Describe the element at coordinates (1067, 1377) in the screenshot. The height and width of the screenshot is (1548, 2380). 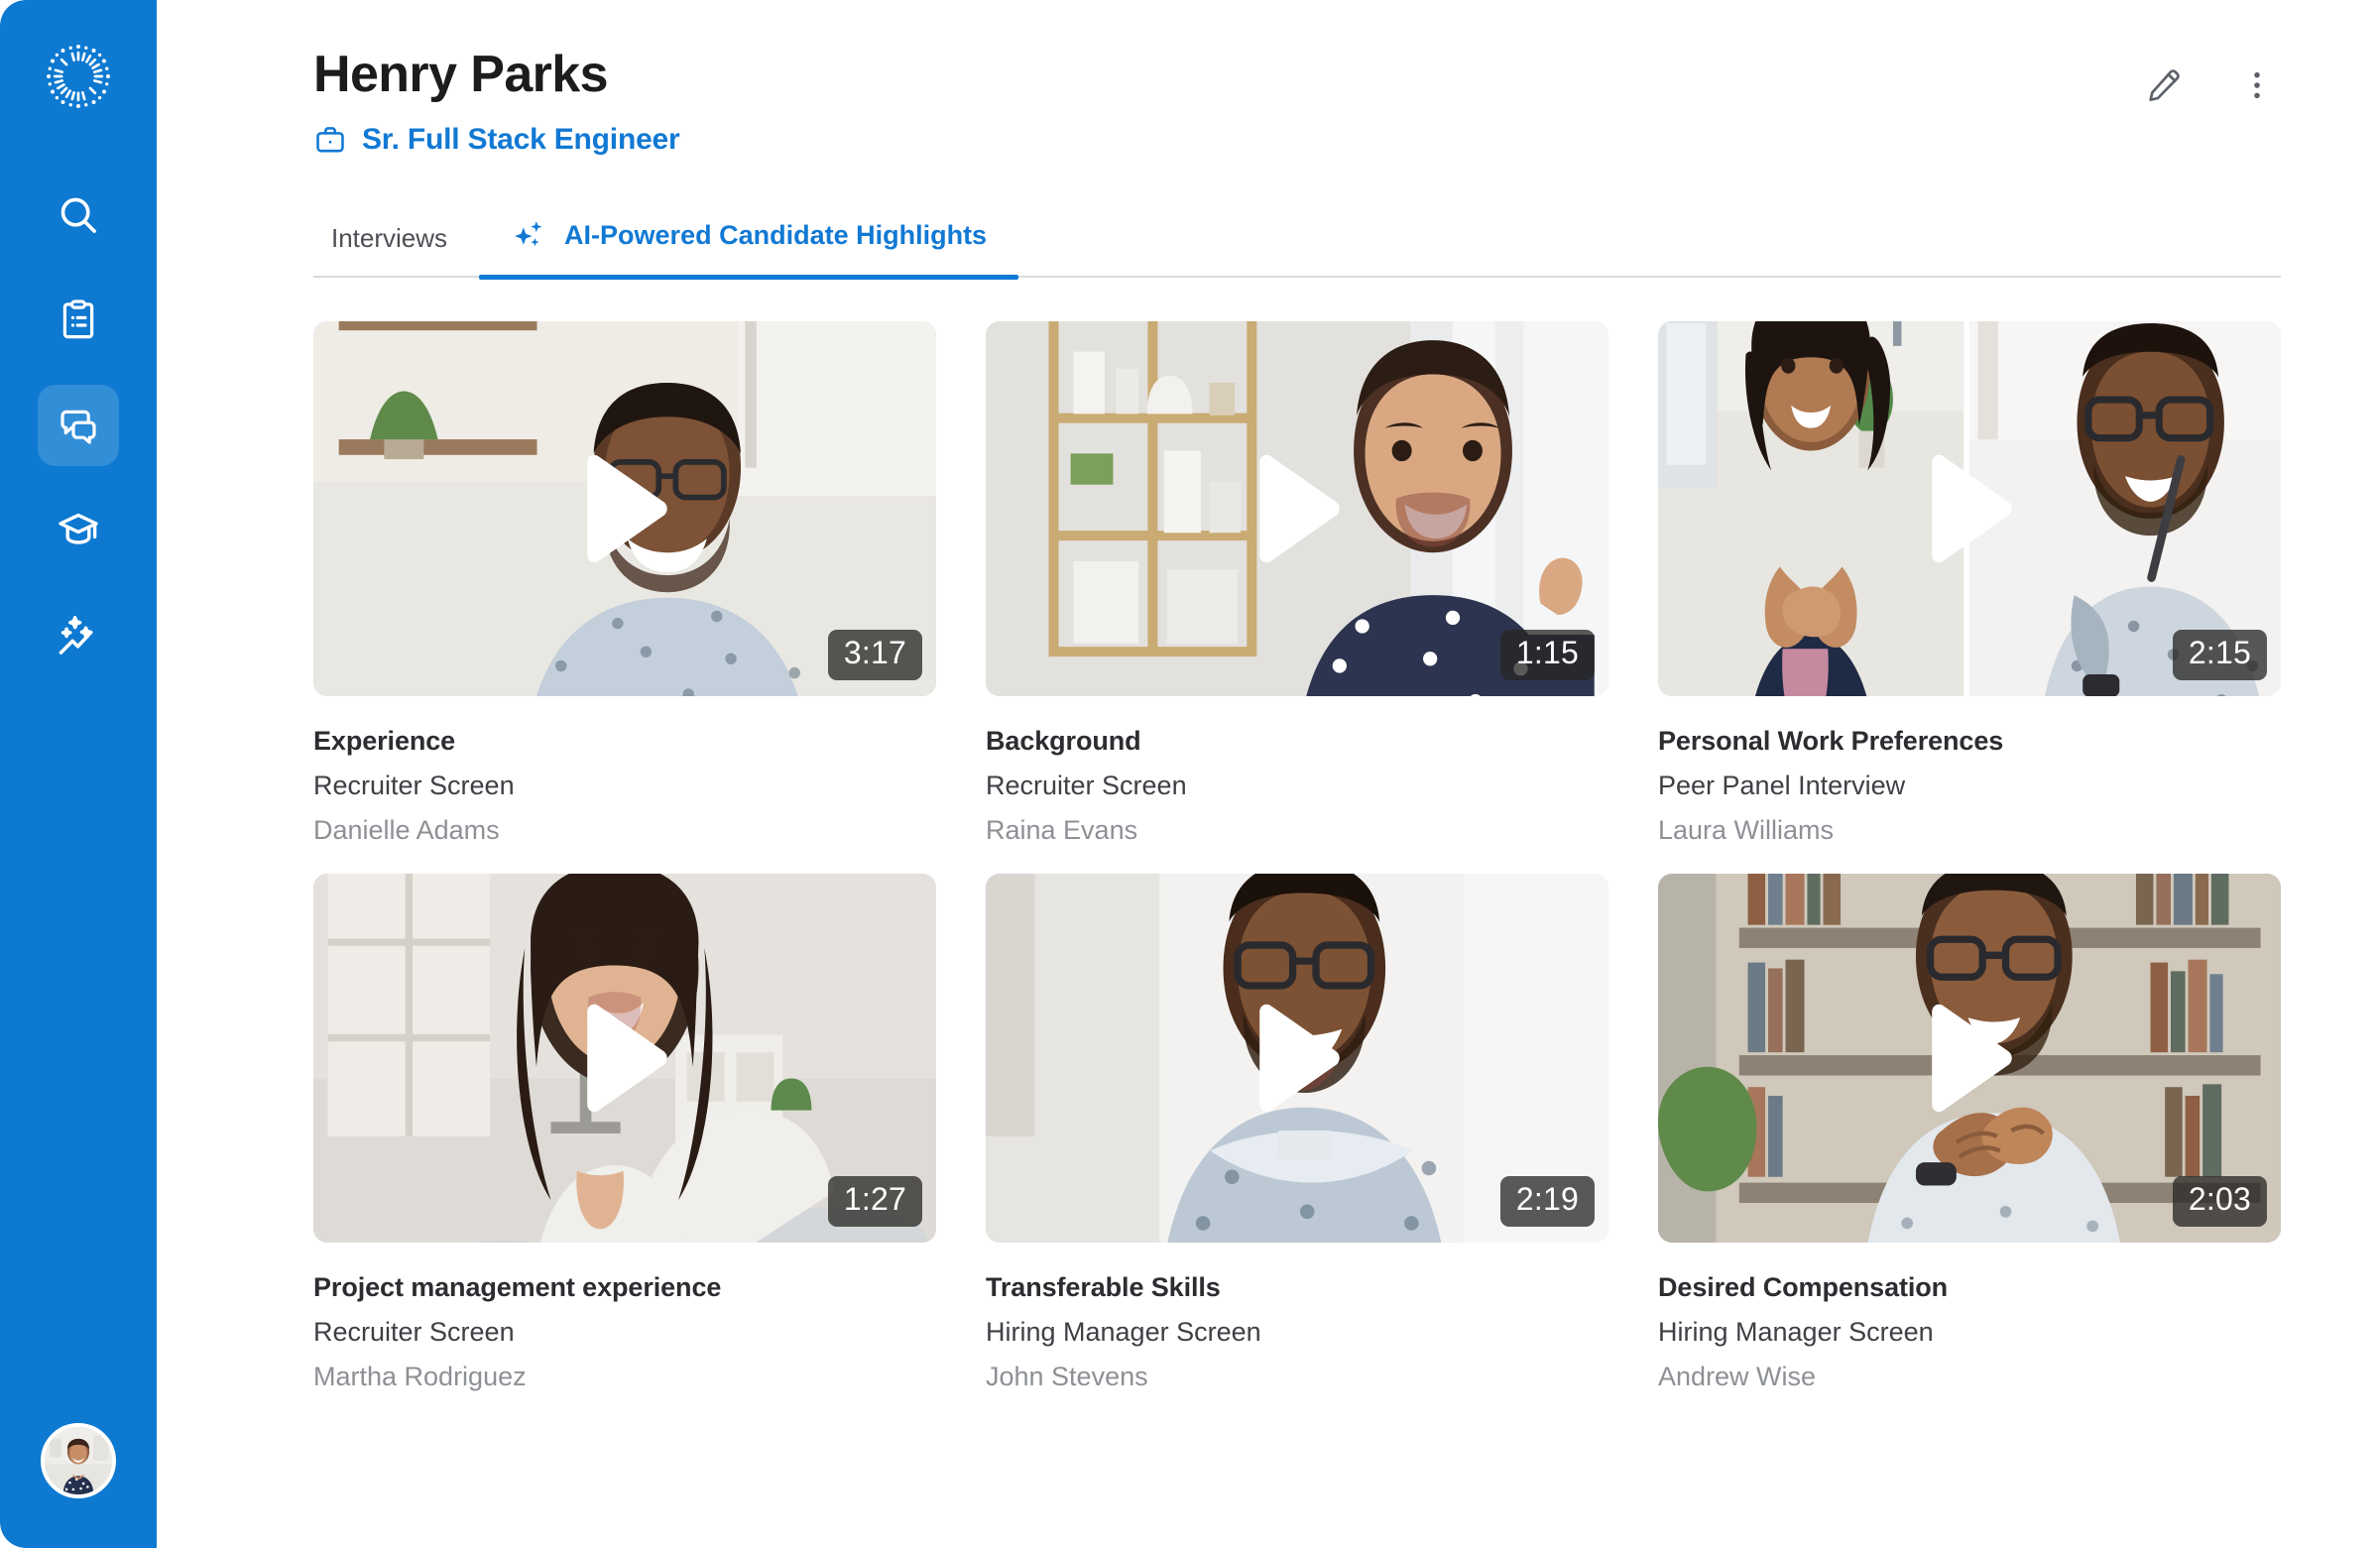
I see `highlight-interviewer: John Stevens` at that location.